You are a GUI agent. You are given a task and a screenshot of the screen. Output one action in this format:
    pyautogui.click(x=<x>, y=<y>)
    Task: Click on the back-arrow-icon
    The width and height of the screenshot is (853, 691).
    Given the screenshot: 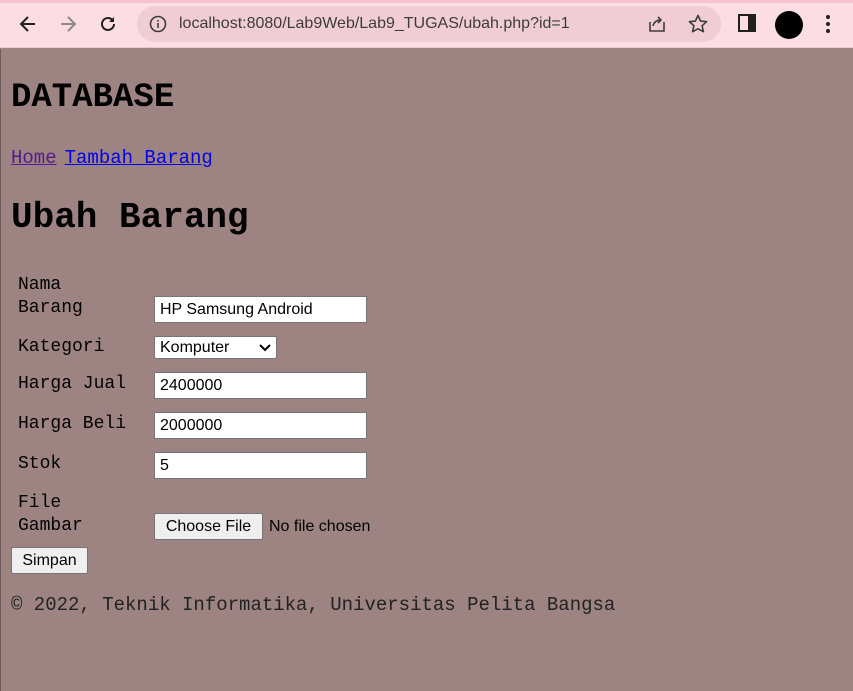 What is the action you would take?
    pyautogui.click(x=27, y=24)
    